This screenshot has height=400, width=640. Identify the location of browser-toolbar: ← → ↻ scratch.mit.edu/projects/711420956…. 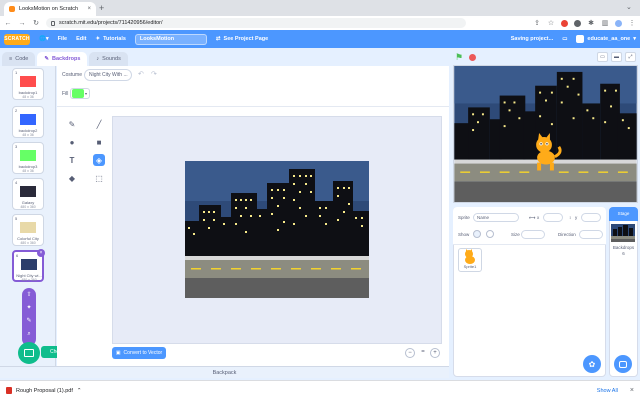
(320, 23).